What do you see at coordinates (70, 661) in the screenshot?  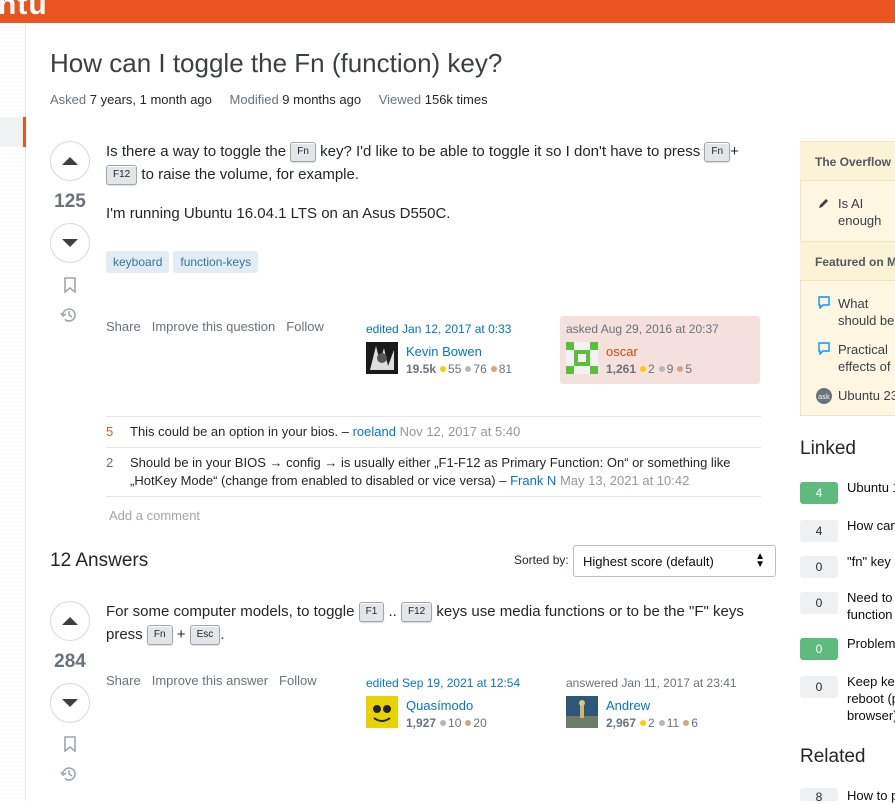 I see `answer-score: 284` at bounding box center [70, 661].